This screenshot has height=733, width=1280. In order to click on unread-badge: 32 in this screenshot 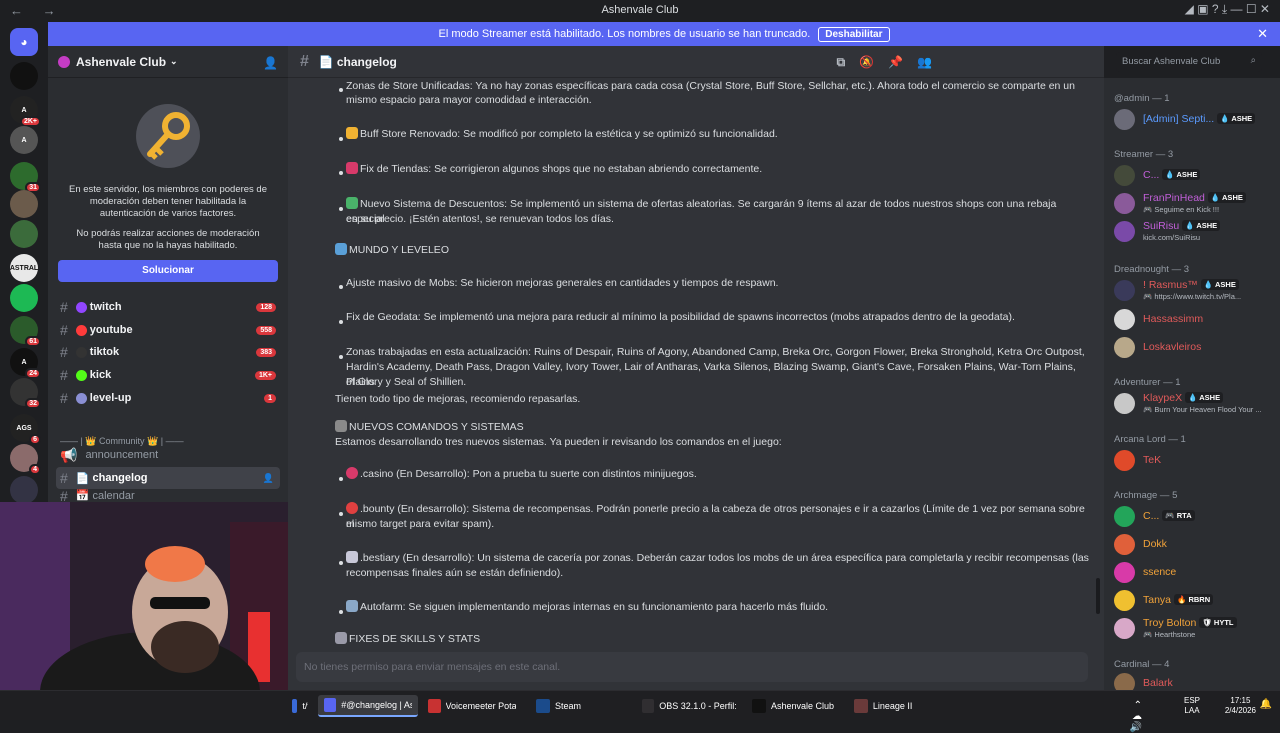, I will do `click(33, 403)`.